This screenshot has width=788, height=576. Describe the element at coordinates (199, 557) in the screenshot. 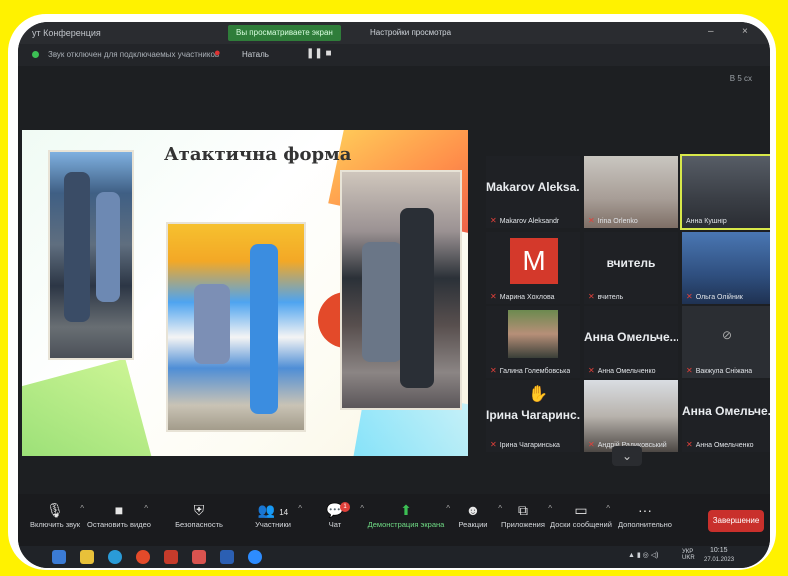

I see `app-icon` at that location.